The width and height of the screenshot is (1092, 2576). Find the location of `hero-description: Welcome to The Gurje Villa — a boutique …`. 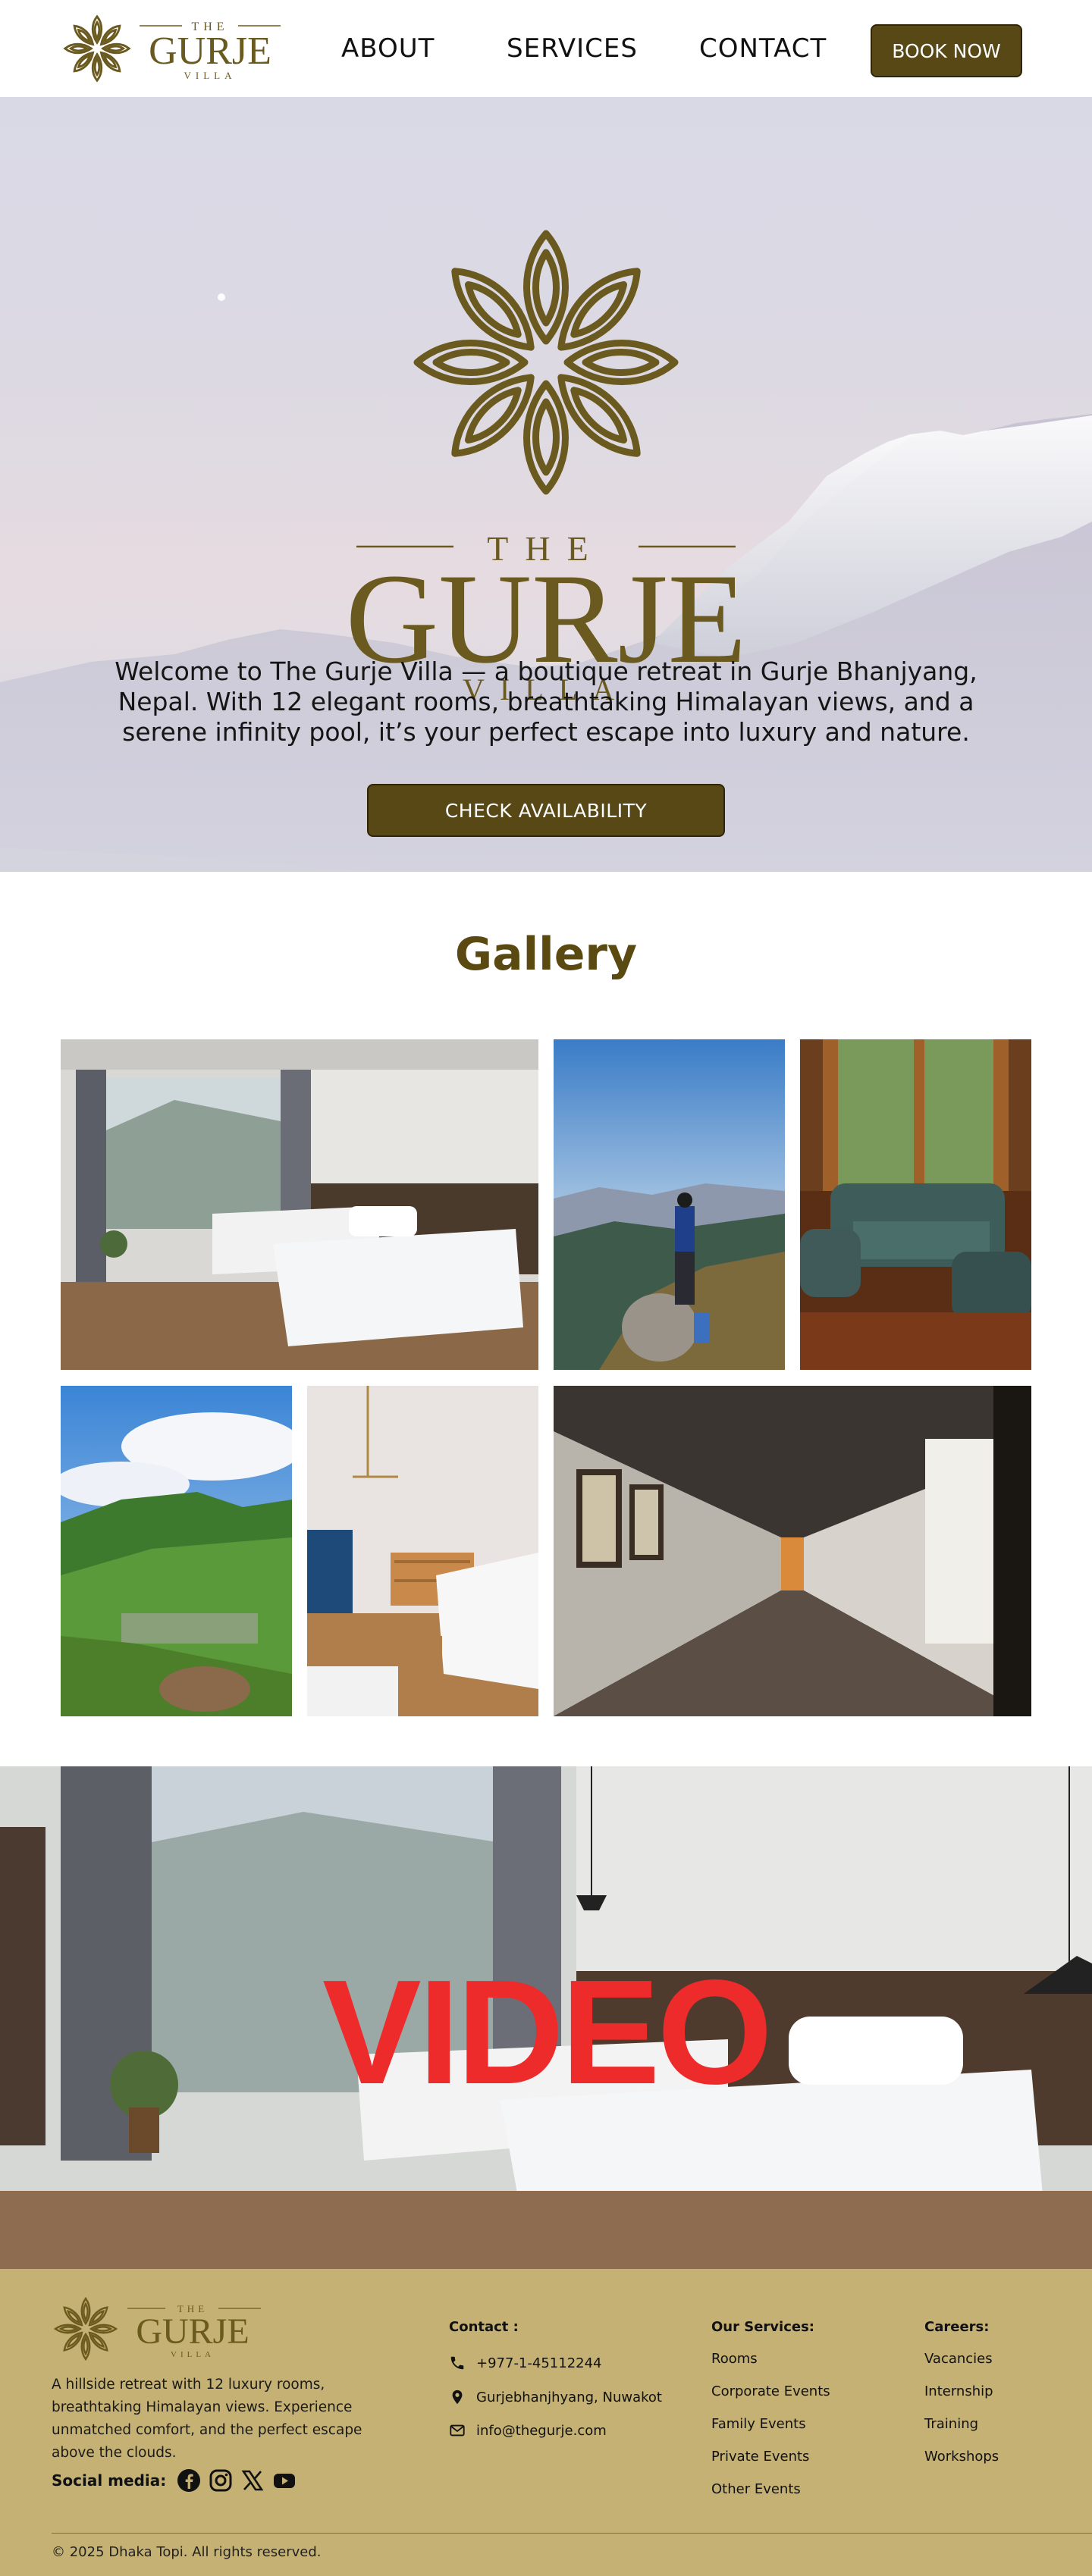

hero-description: Welcome to The Gurje Villa — a boutique … is located at coordinates (546, 702).